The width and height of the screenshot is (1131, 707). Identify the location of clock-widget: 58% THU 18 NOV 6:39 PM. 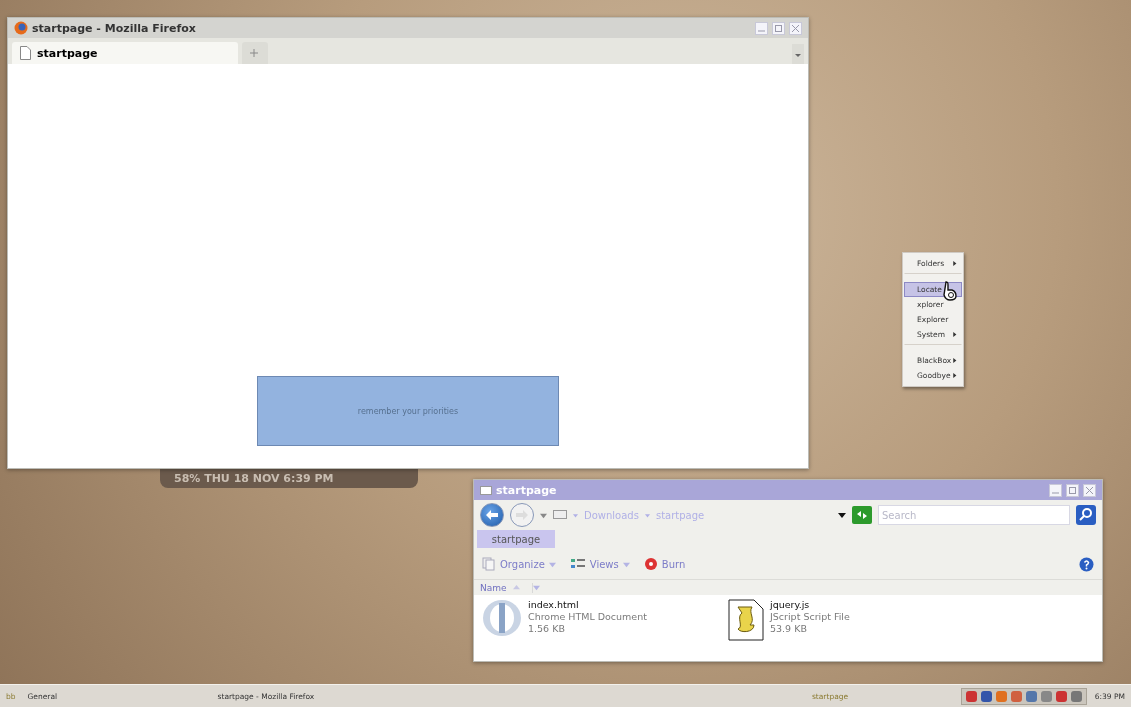
(289, 478).